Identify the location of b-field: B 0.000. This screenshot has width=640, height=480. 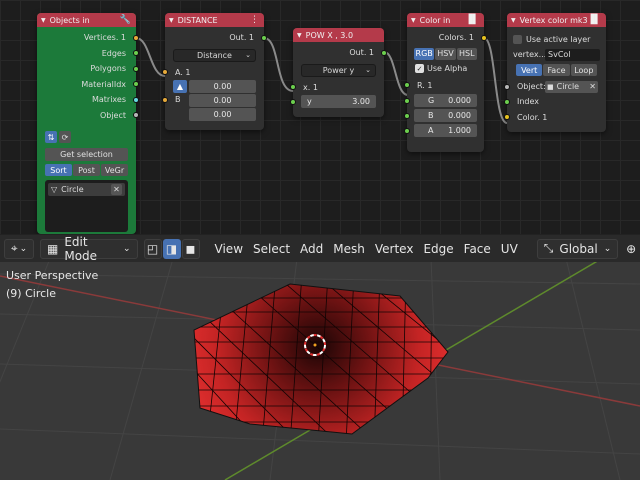
(440, 115).